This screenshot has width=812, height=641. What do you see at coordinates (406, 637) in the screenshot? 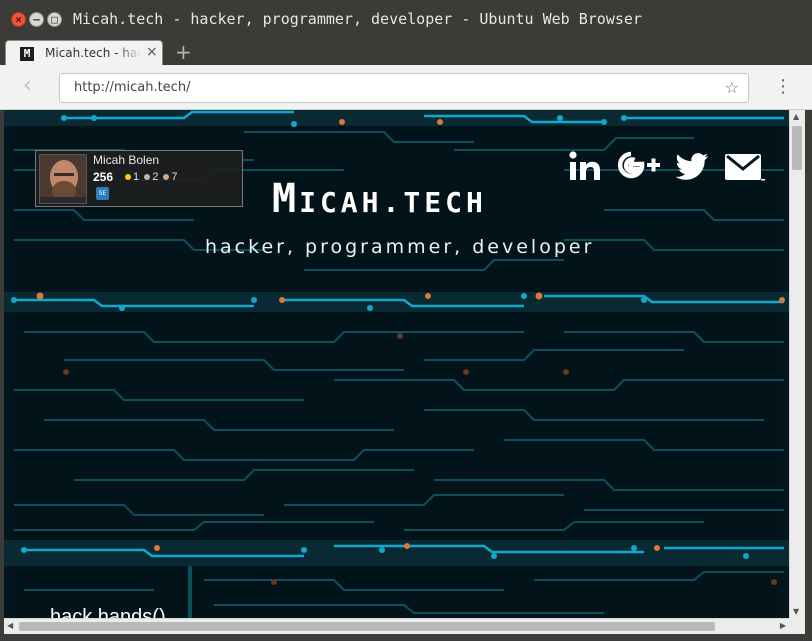
I see `window-frame-bottom` at bounding box center [406, 637].